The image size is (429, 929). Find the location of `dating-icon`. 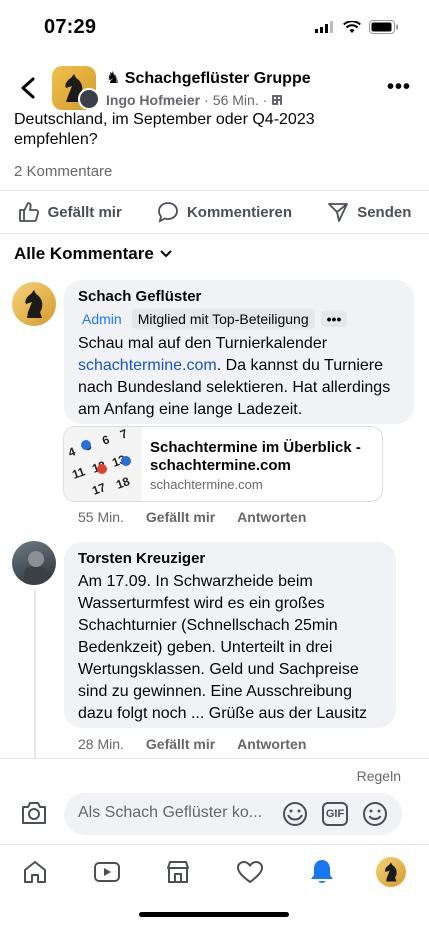

dating-icon is located at coordinates (250, 872).